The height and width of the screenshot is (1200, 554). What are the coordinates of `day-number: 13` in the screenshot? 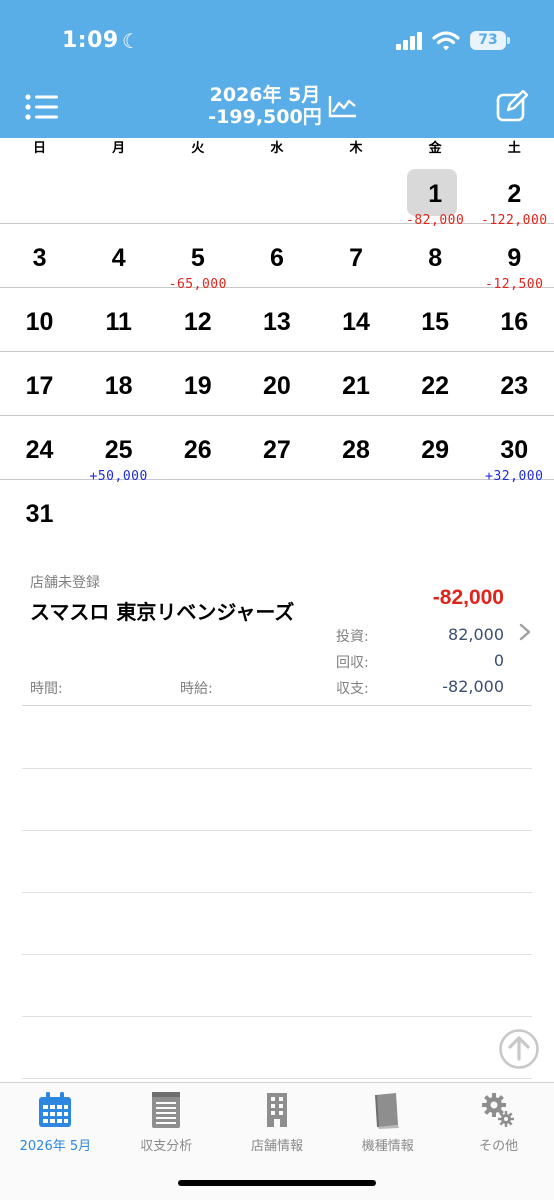 It's located at (277, 322).